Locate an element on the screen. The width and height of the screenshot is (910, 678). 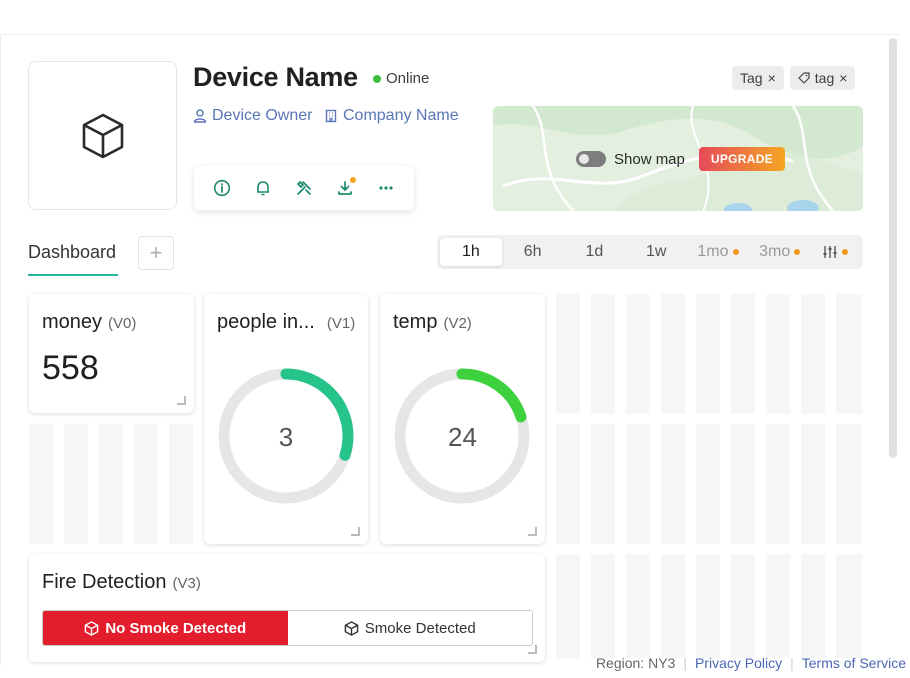
range-label: 1d is located at coordinates (594, 251).